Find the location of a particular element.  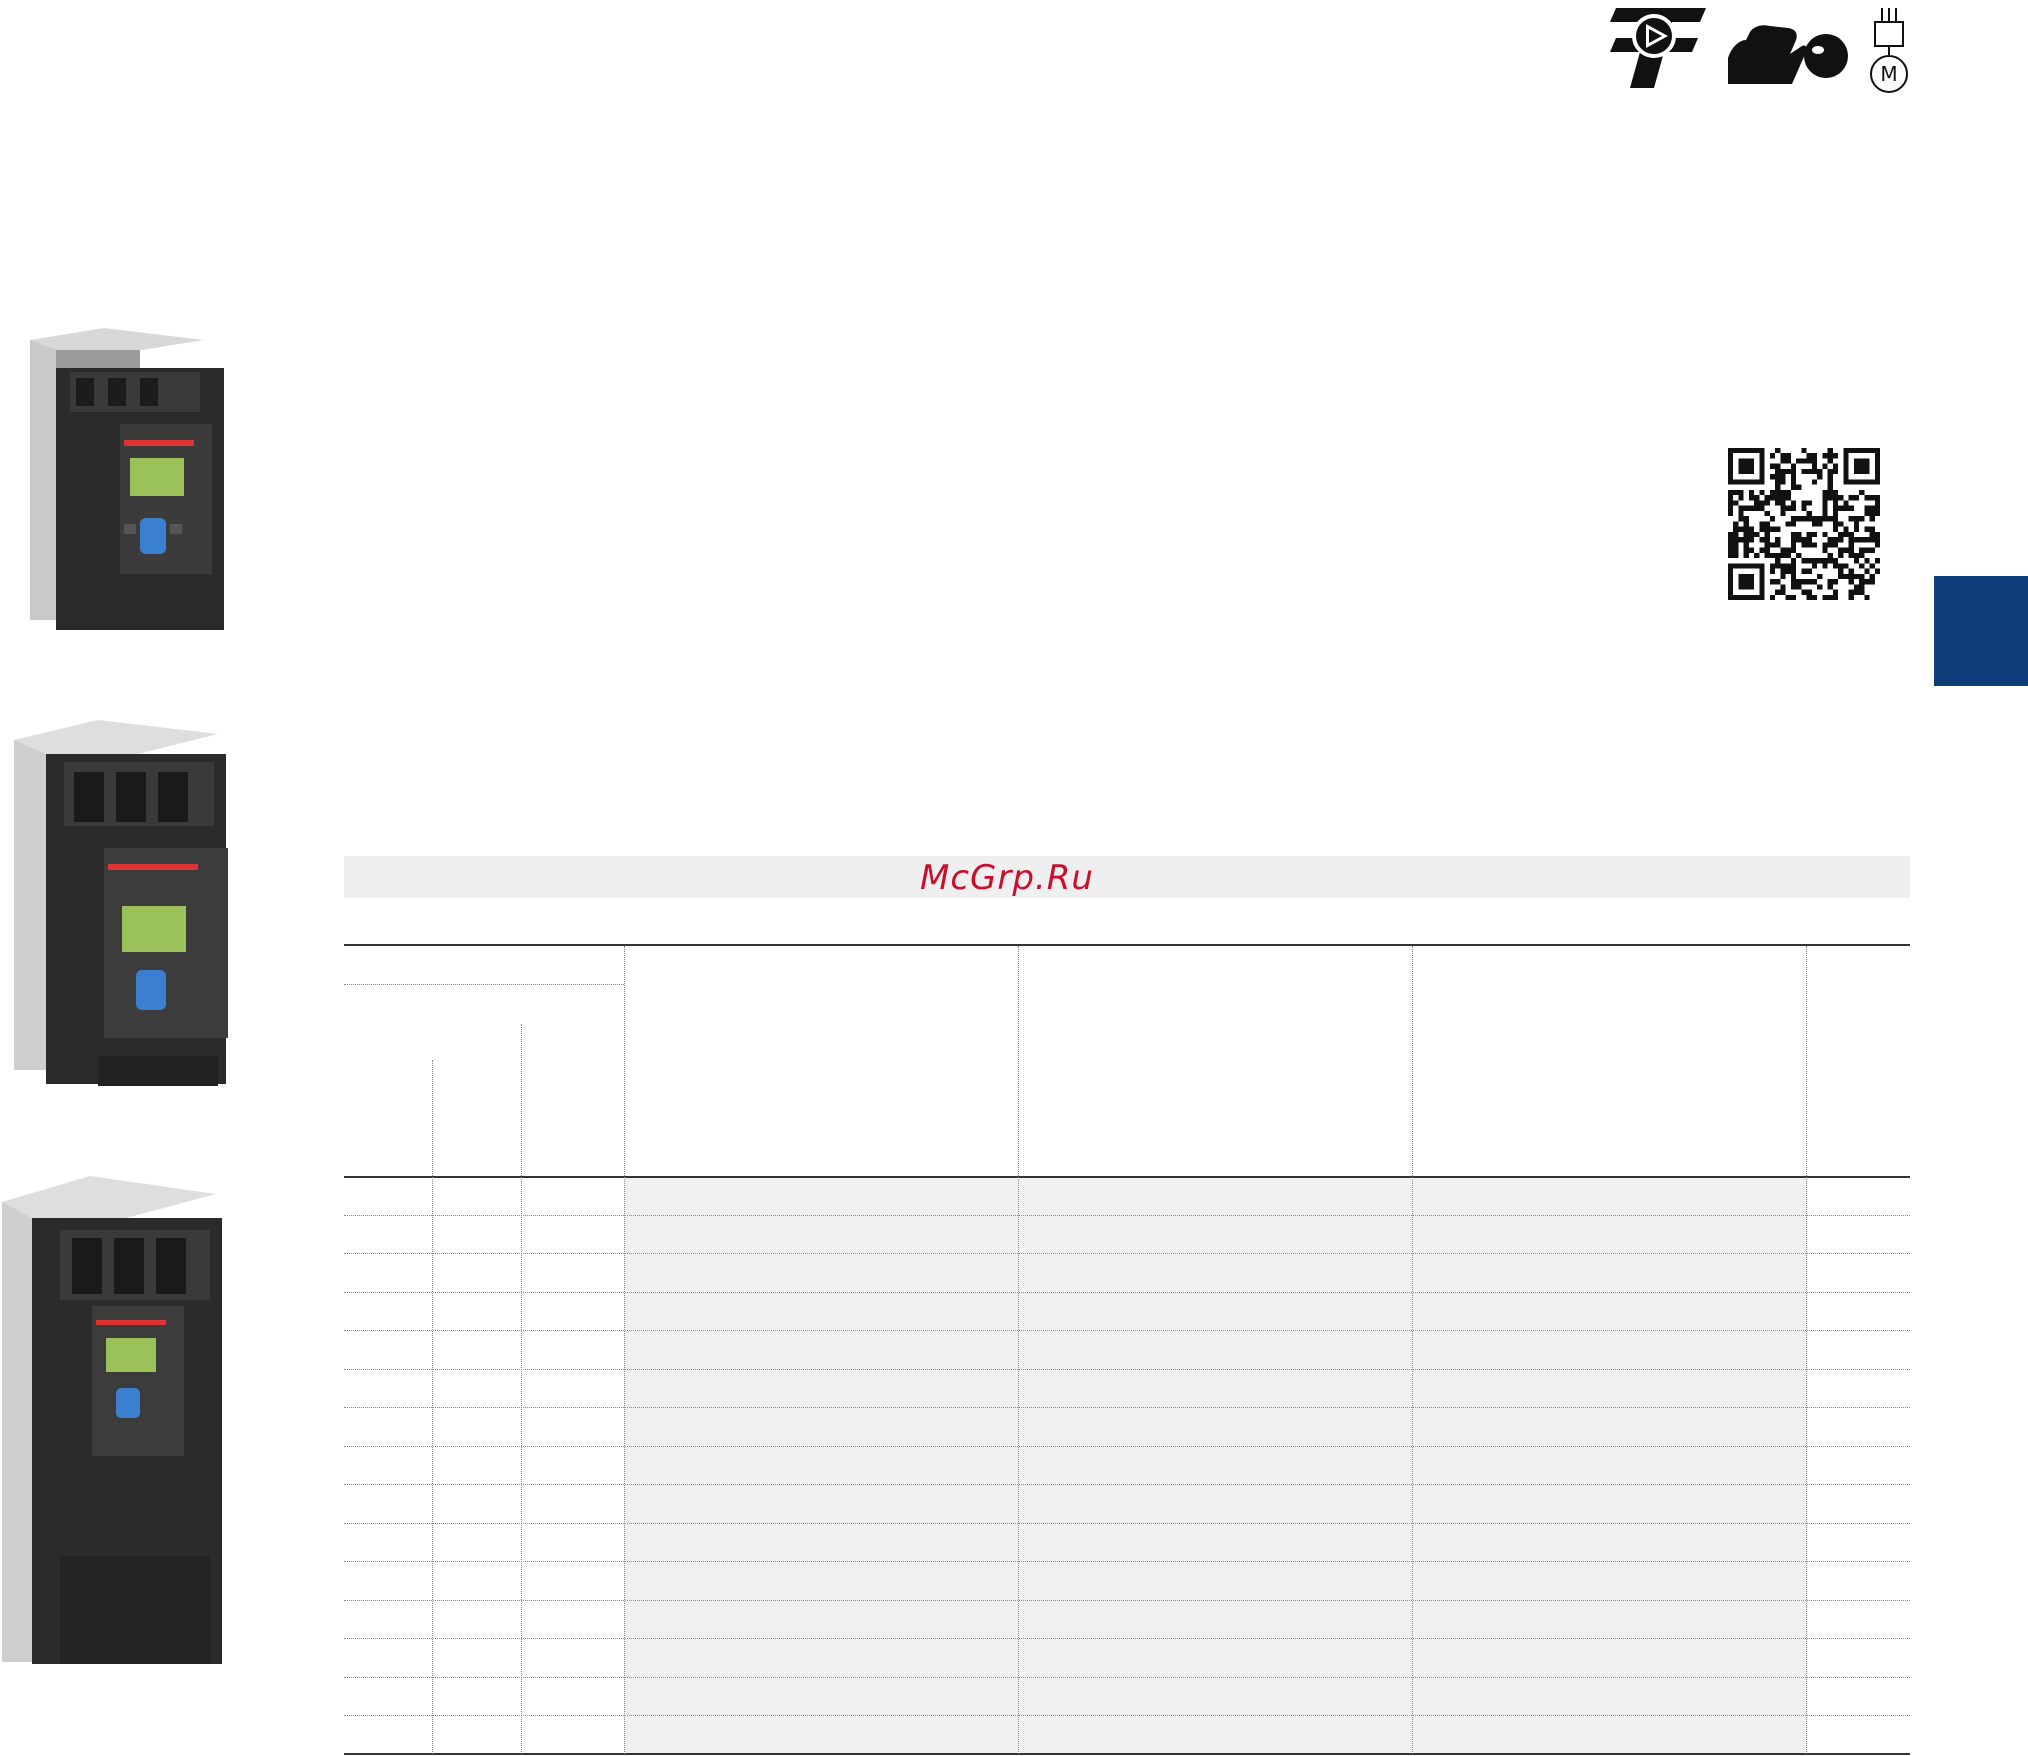

section-tab is located at coordinates (1981, 631).